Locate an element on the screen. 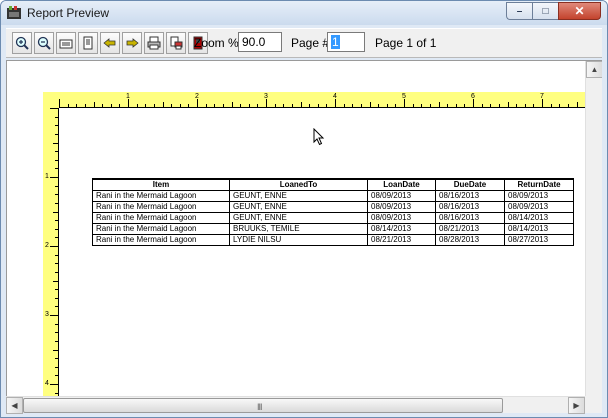  horizontal-scrollbar: ◀ III ▶ is located at coordinates (295, 405).